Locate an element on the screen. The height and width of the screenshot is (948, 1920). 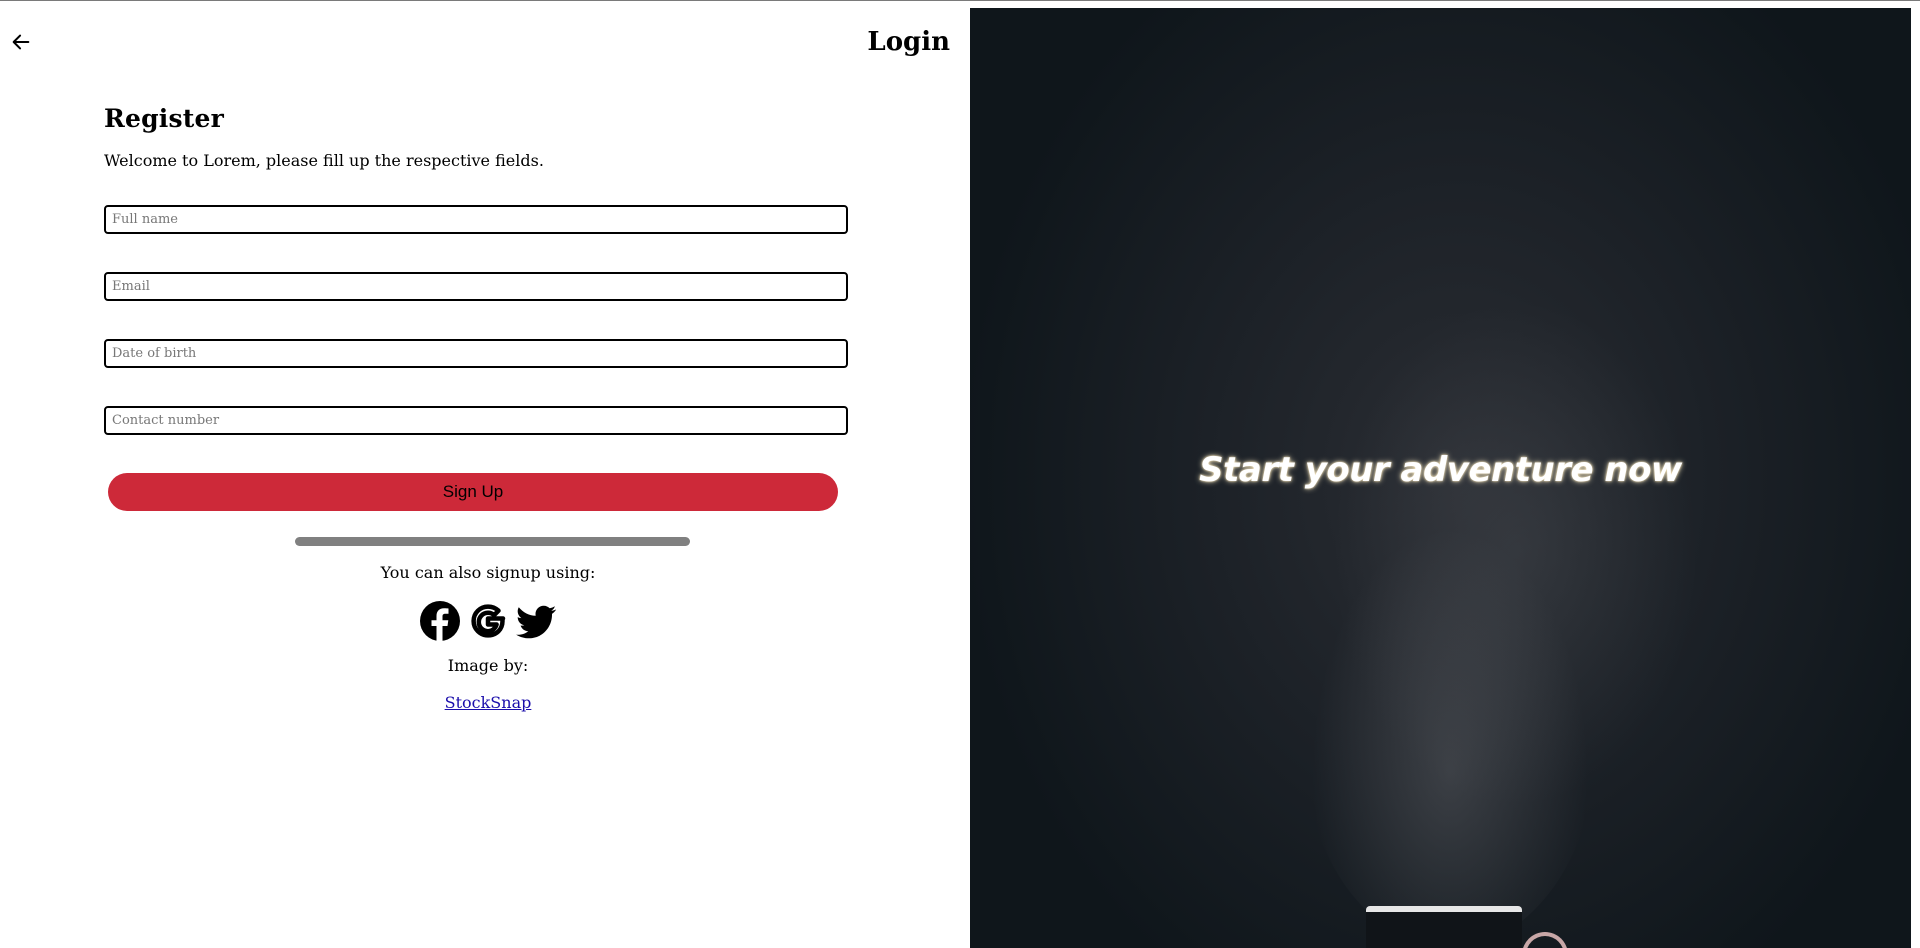
hero-tagline: Start your adventure now is located at coordinates (1440, 470).